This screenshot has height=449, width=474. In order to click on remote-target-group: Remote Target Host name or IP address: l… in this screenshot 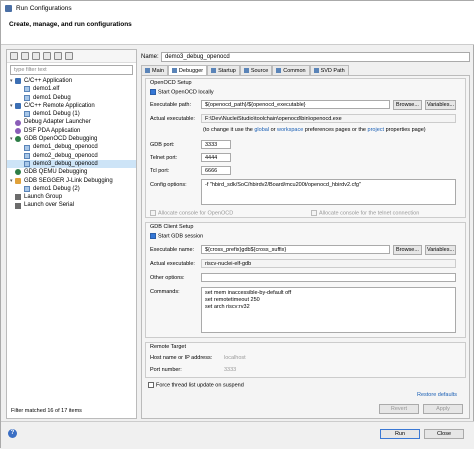, I will do `click(305, 360)`.